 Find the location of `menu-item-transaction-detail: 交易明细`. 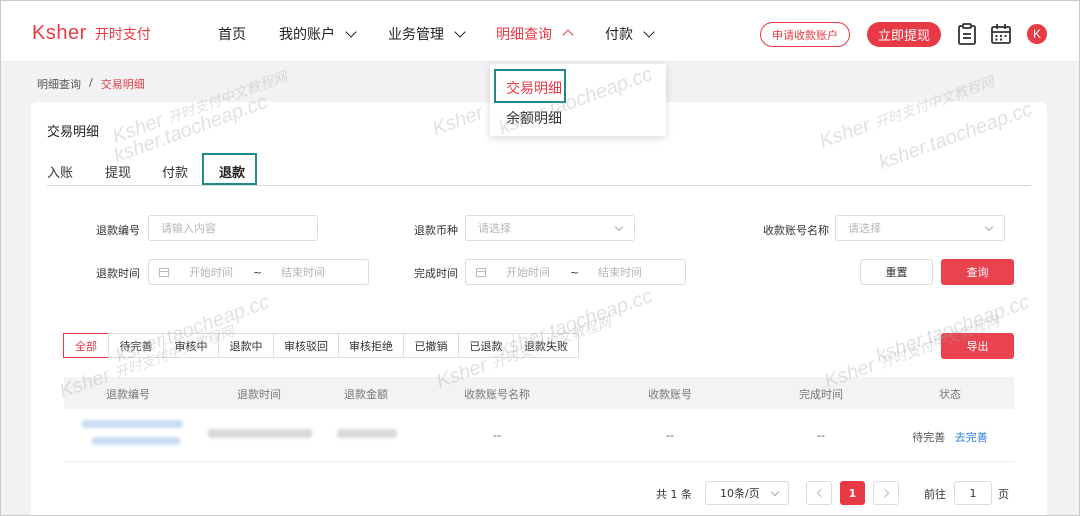

menu-item-transaction-detail: 交易明细 is located at coordinates (534, 88).